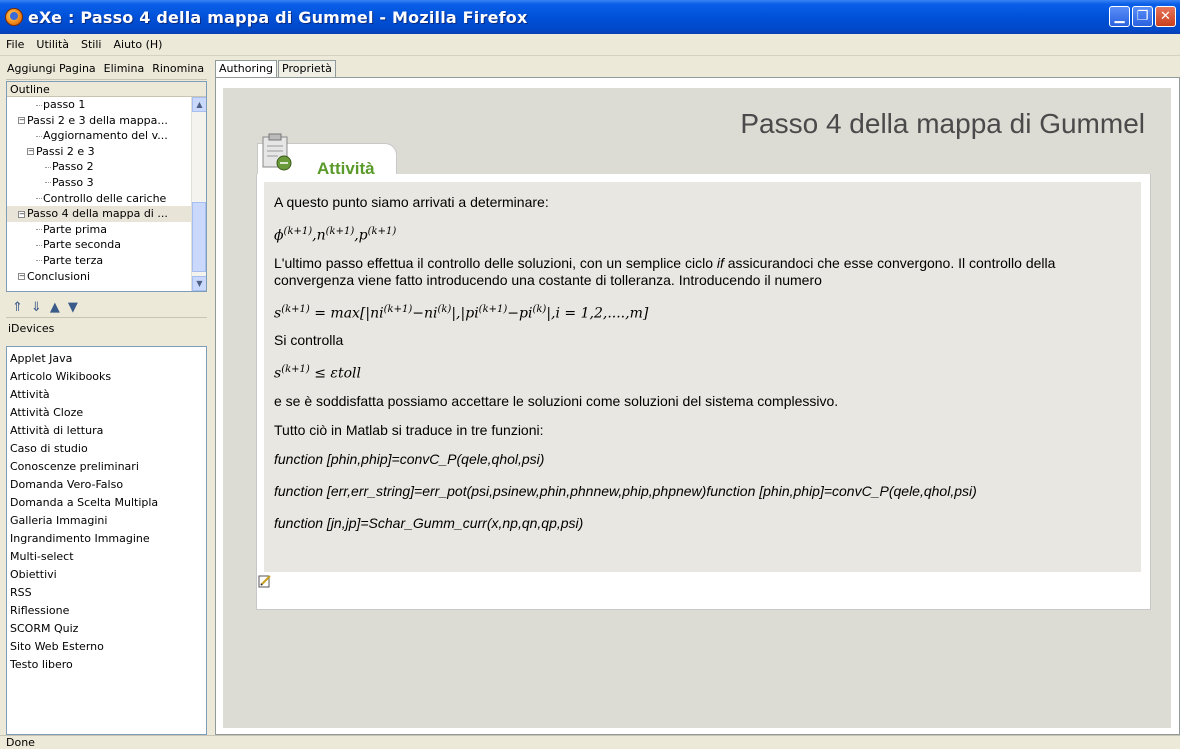  What do you see at coordinates (307, 68) in the screenshot?
I see `tab-proprieta: Proprietà` at bounding box center [307, 68].